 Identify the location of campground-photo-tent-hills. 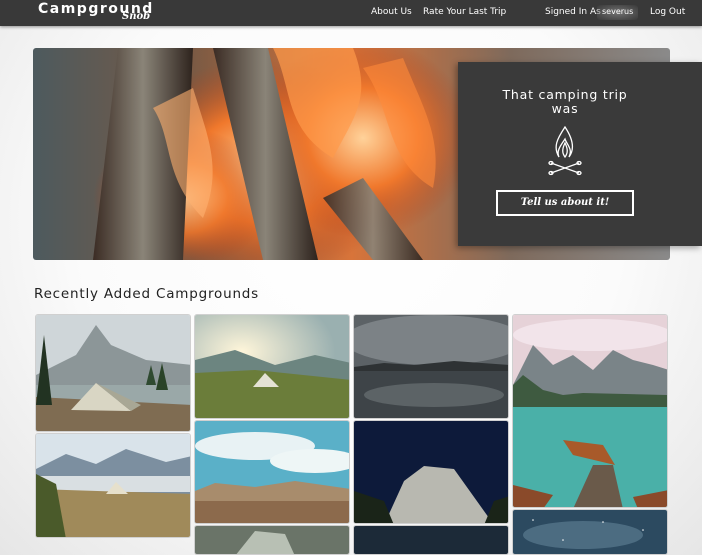
(113, 485).